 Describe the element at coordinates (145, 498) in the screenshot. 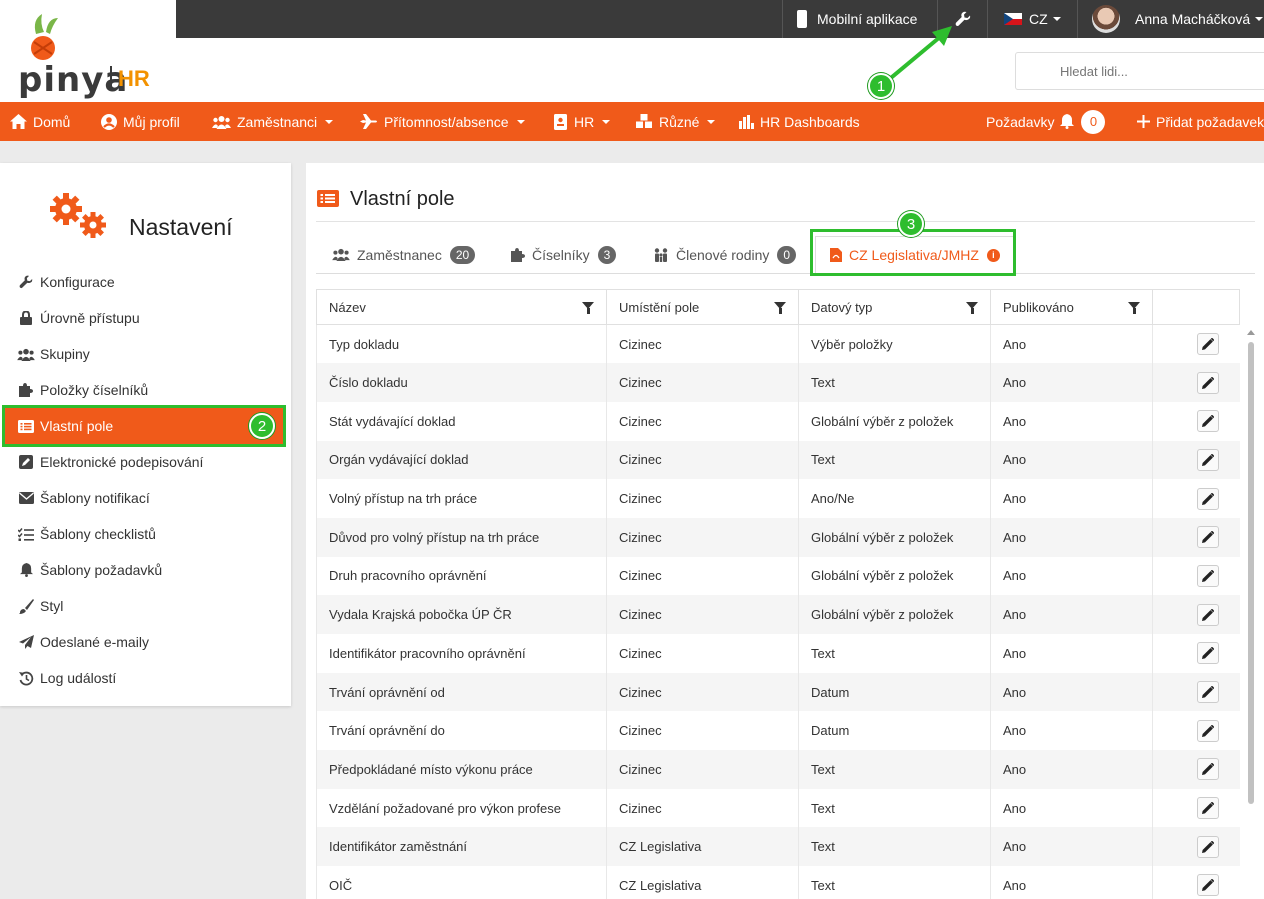

I see `sidebar-item-notification-templates: Šablony notifikací` at that location.